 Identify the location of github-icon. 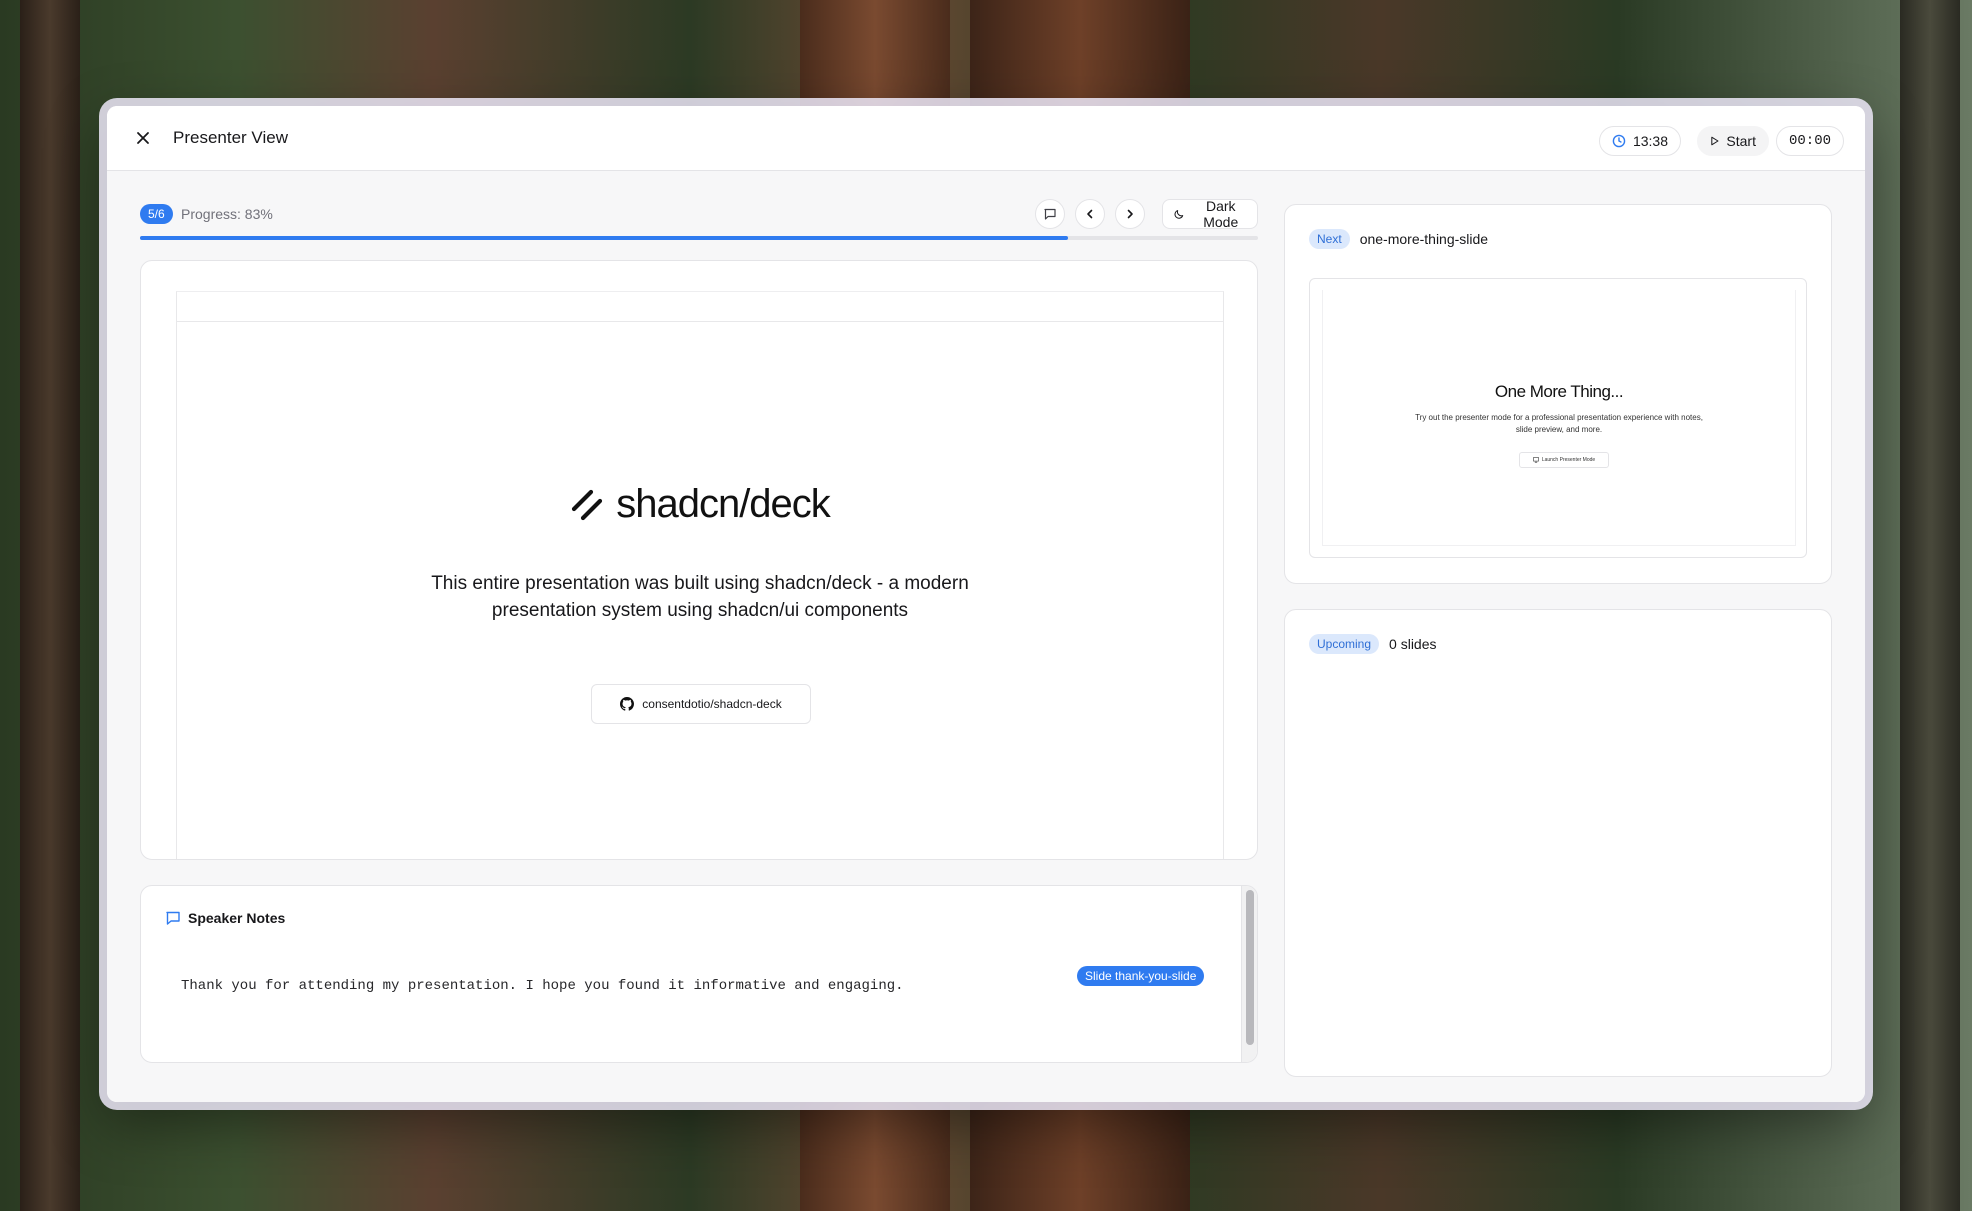
(627, 704).